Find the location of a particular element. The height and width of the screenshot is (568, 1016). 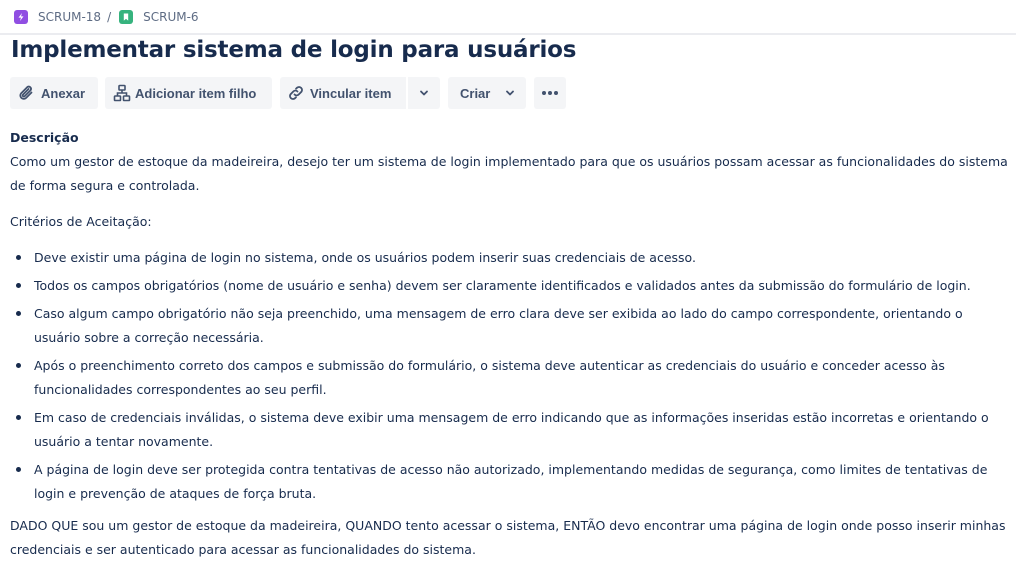

more-icon is located at coordinates (550, 93).